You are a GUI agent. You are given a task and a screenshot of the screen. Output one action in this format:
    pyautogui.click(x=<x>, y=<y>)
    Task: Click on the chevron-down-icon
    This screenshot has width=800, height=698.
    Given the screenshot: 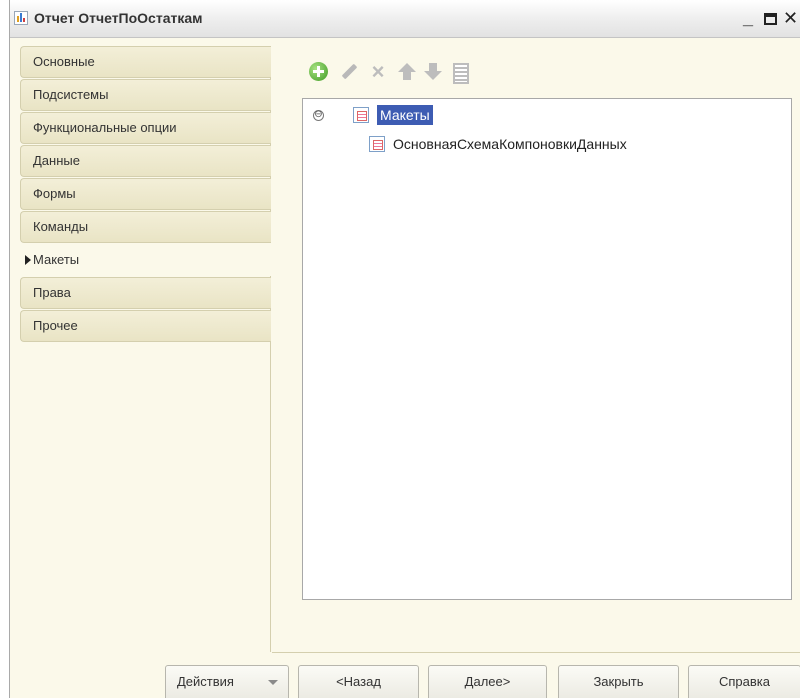 What is the action you would take?
    pyautogui.click(x=273, y=682)
    